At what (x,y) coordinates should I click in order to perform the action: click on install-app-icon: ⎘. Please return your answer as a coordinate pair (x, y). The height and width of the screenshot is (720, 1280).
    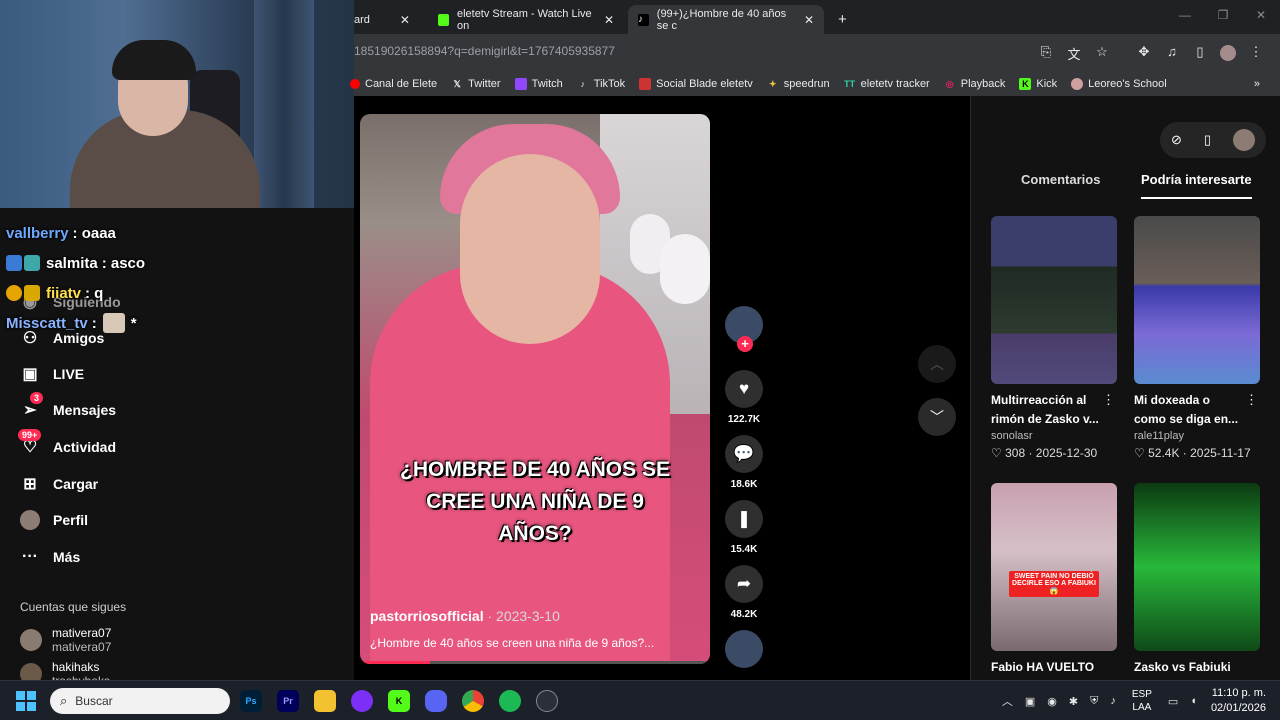
    Looking at the image, I should click on (1046, 53).